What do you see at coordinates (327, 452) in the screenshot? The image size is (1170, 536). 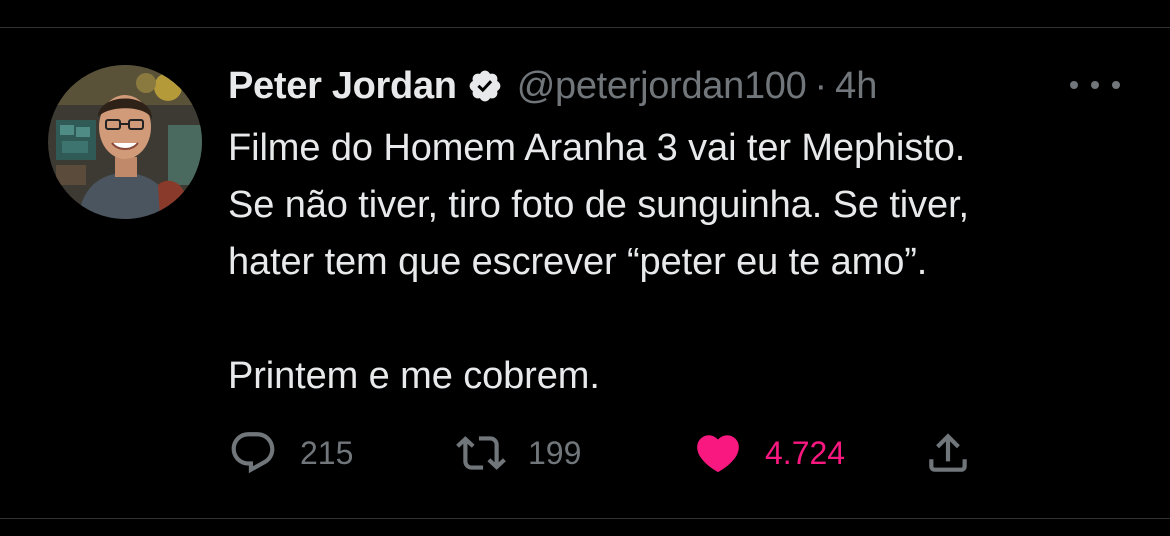 I see `reply-count: 215` at bounding box center [327, 452].